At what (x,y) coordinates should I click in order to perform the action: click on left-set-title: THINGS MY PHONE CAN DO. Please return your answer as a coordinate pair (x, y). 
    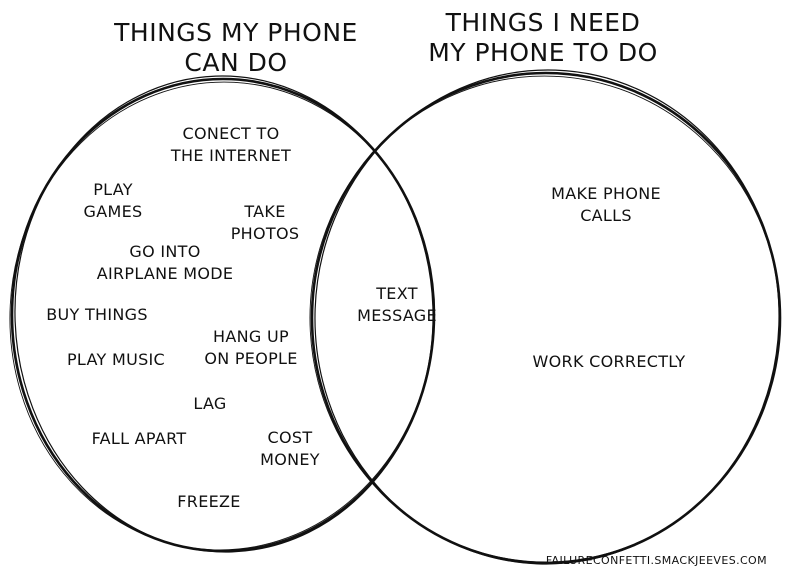
    Looking at the image, I should click on (236, 47).